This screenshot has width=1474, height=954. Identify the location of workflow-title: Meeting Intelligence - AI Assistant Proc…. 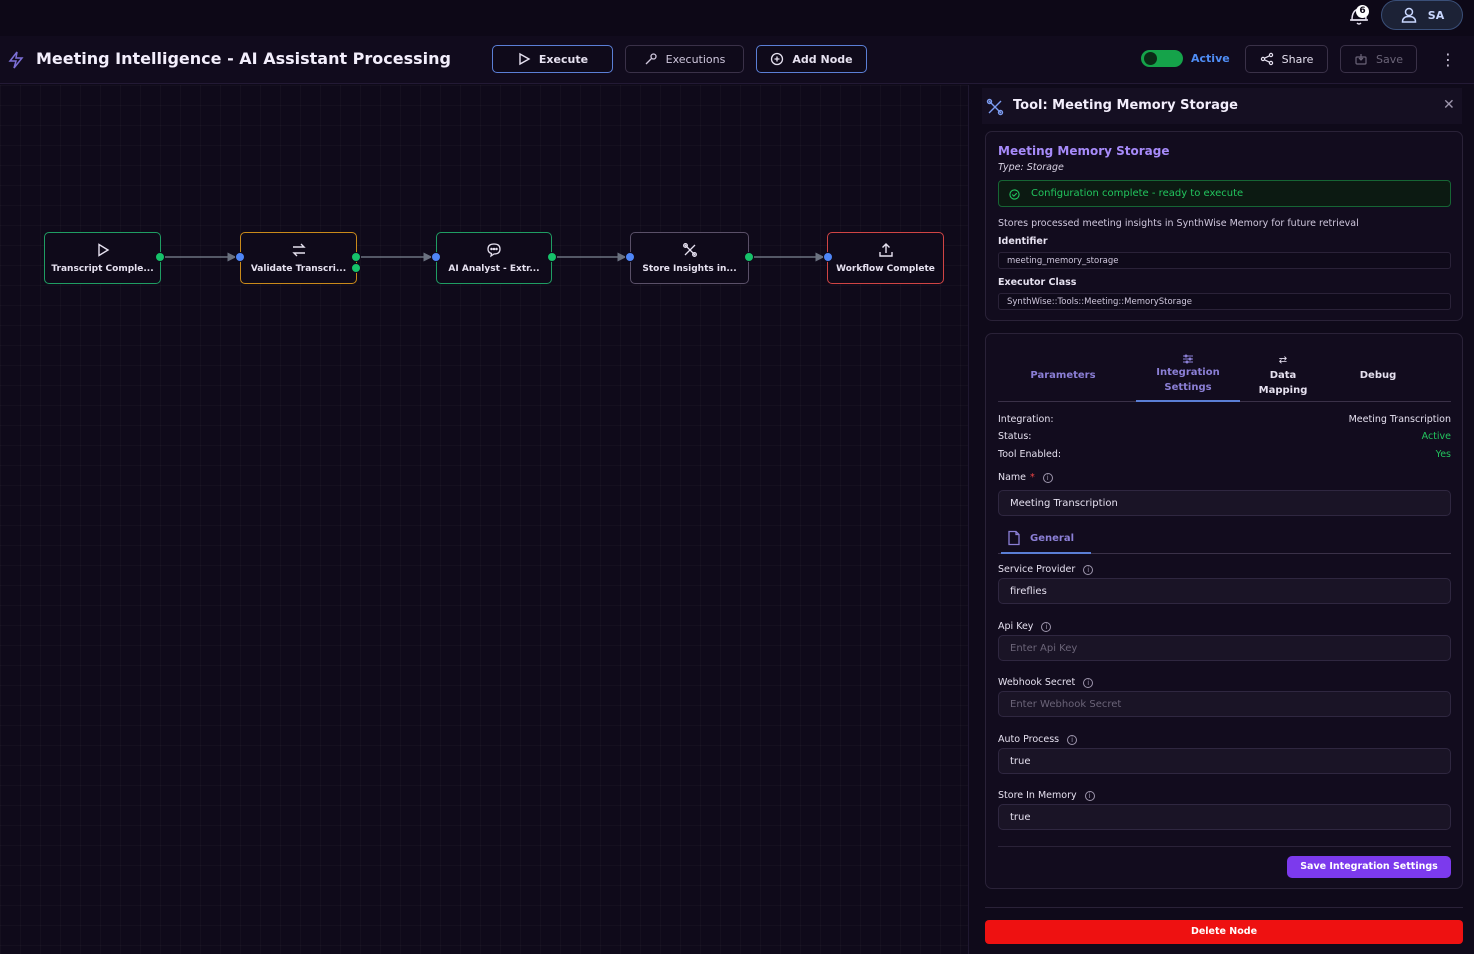
(243, 58).